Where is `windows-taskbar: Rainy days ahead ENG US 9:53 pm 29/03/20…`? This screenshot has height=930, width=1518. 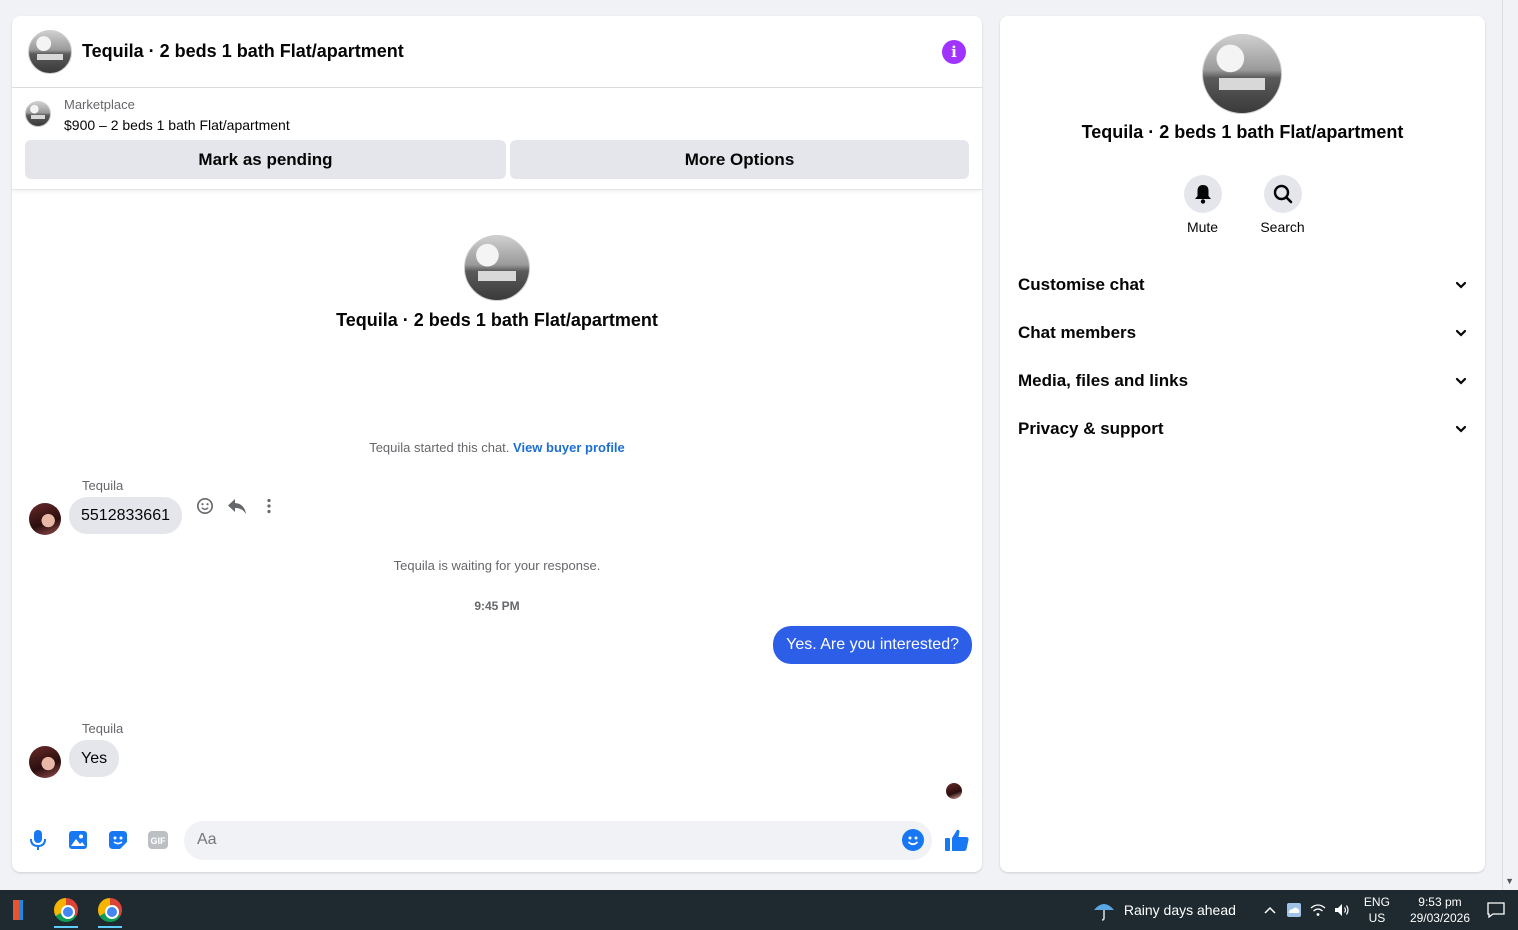
windows-taskbar: Rainy days ahead ENG US 9:53 pm 29/03/20… is located at coordinates (759, 910).